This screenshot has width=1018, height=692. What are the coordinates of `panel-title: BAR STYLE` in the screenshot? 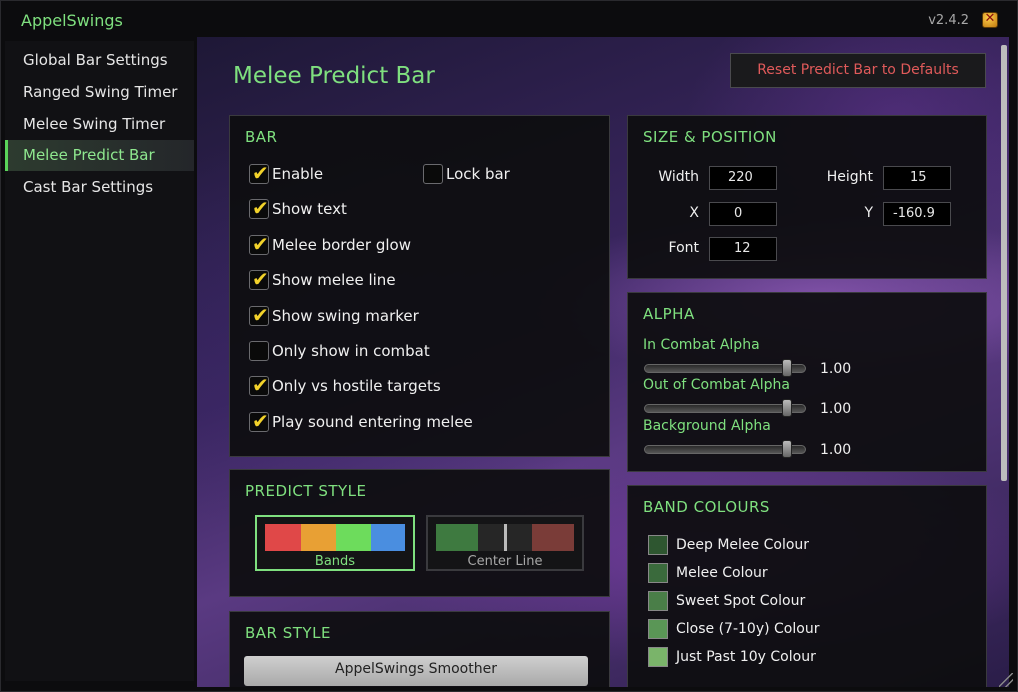 It's located at (288, 633).